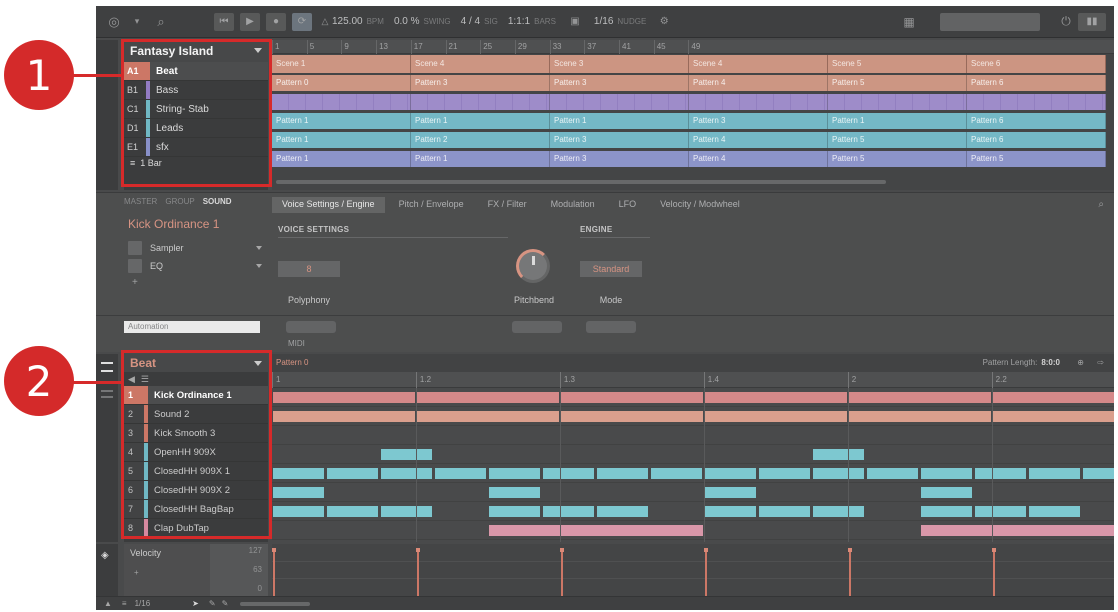  I want to click on arranger-ruler: 1 5 9 13 17 21 25 29 33 37 41 45 49, so click(693, 47).